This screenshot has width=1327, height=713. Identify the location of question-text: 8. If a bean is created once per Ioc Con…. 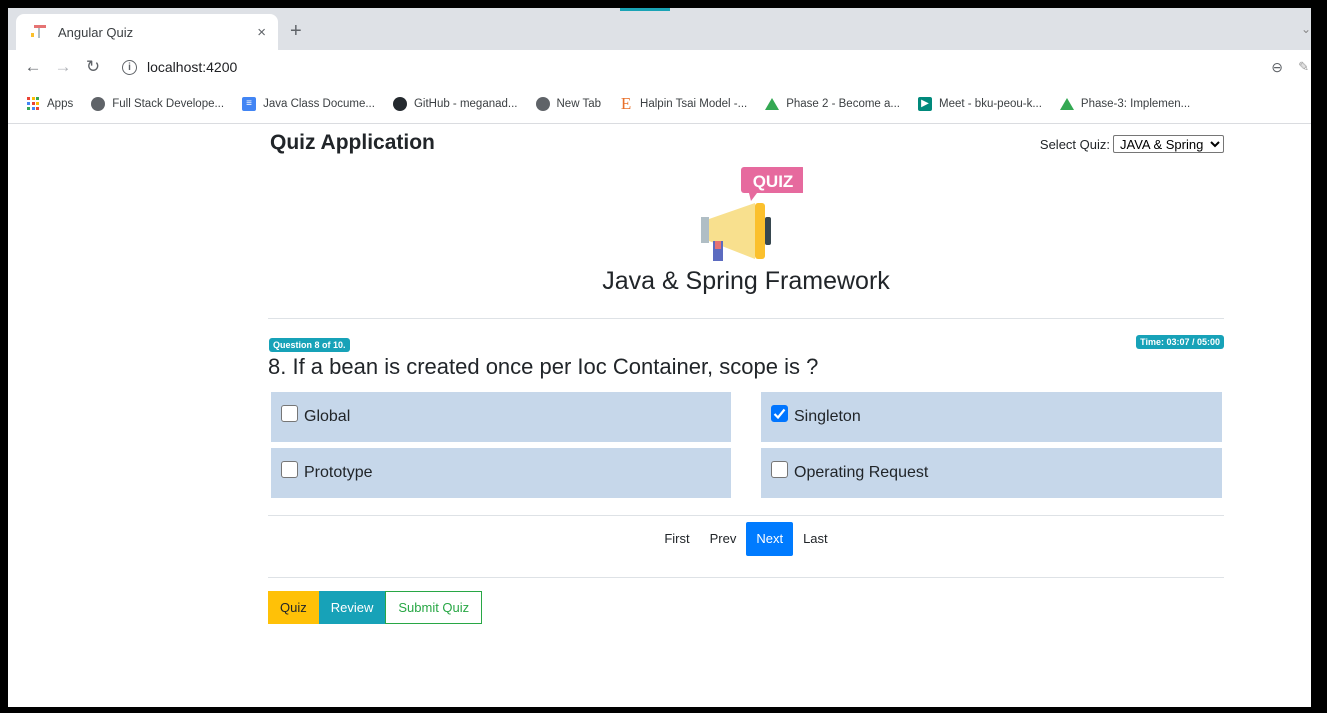
(543, 366).